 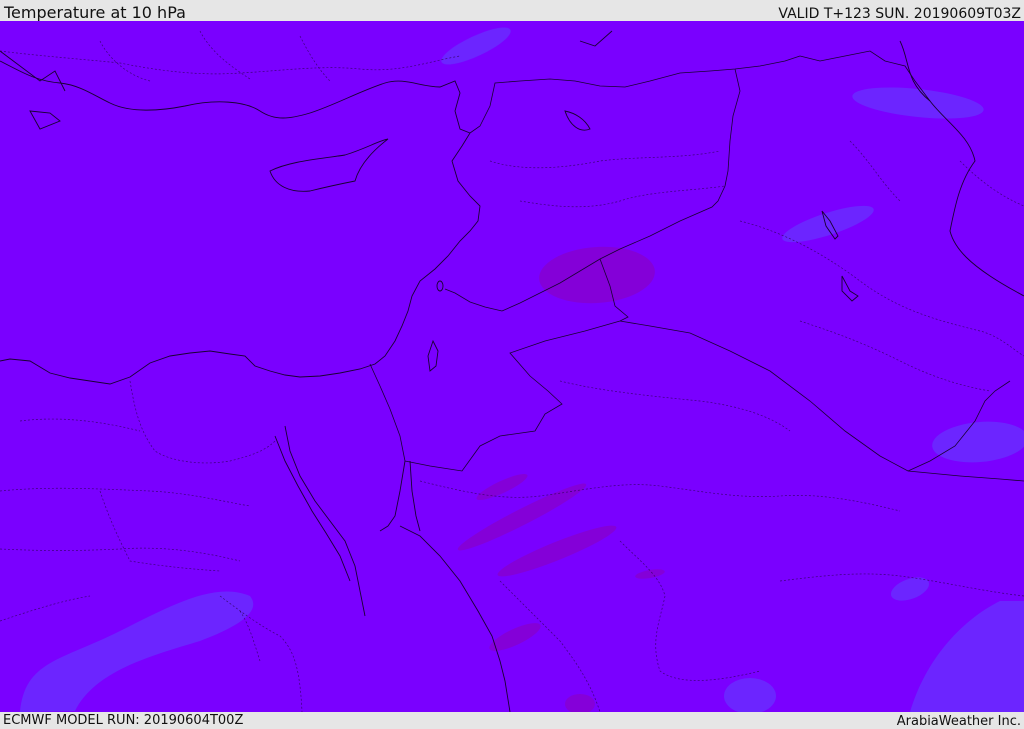 I want to click on credit-label: ArabiaWeather Inc., so click(x=958, y=721).